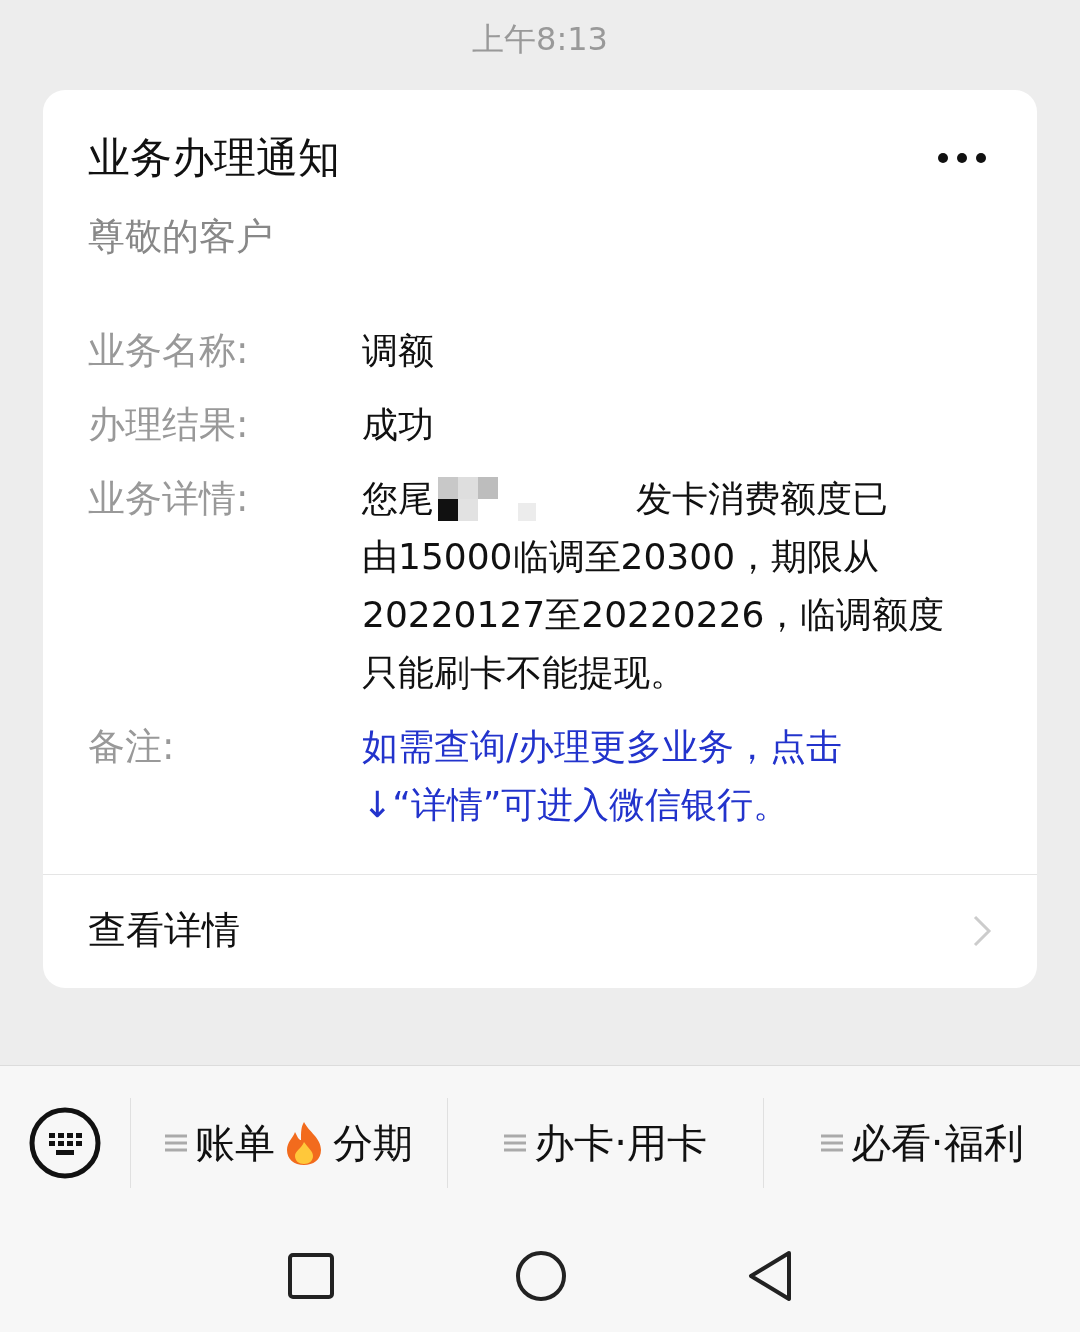 Image resolution: width=1080 pixels, height=1332 pixels. What do you see at coordinates (606, 1143) in the screenshot?
I see `menu-button: 办卡·用卡` at bounding box center [606, 1143].